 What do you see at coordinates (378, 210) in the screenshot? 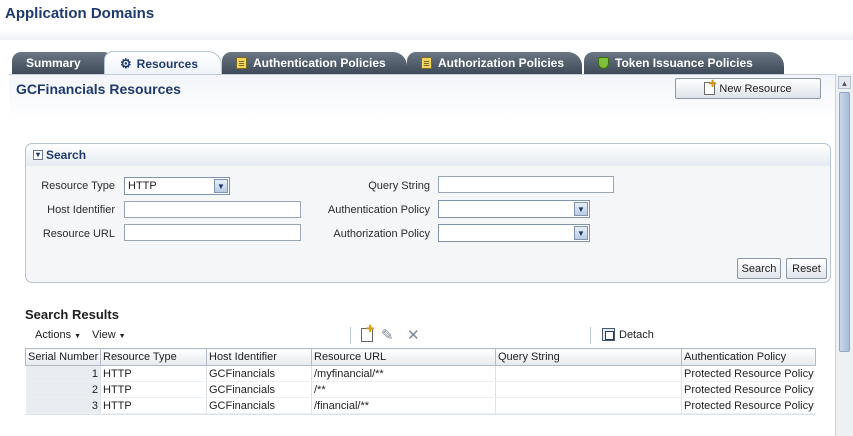
I see `authentication-policy-label: Authentication Policy` at bounding box center [378, 210].